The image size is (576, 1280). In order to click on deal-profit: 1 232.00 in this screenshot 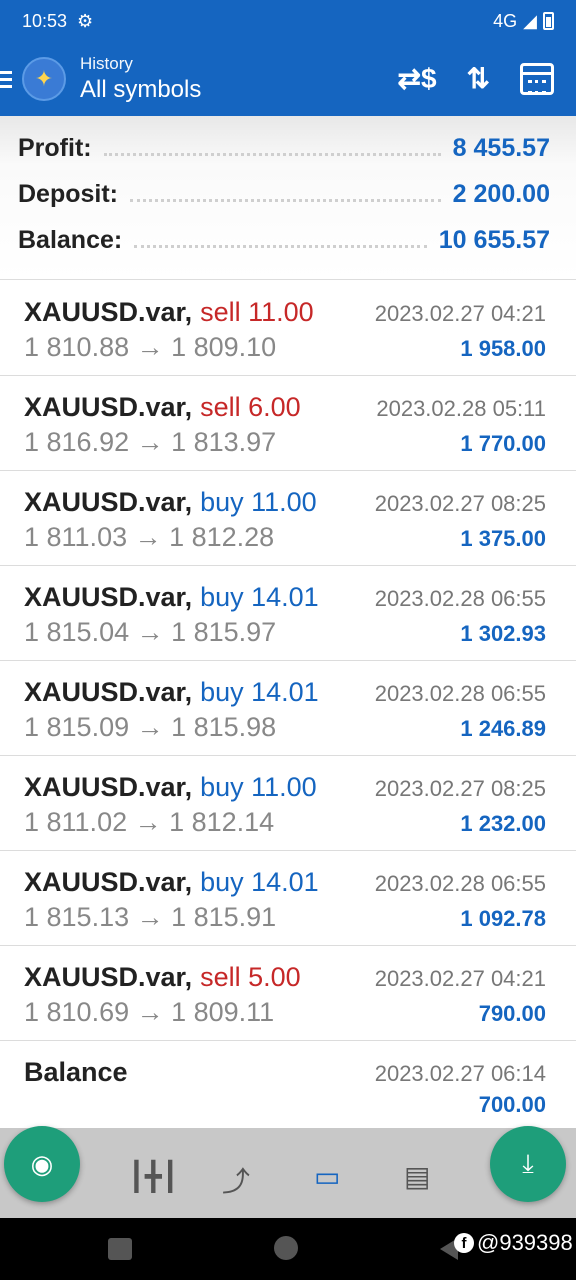, I will do `click(503, 823)`.